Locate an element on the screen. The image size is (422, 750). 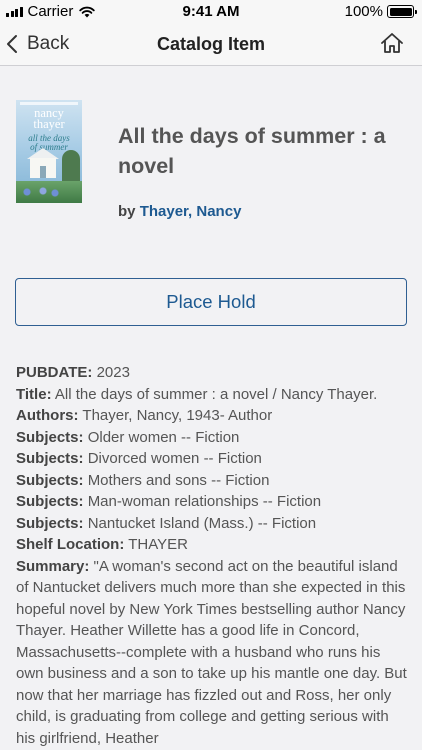
home-button is located at coordinates (392, 45).